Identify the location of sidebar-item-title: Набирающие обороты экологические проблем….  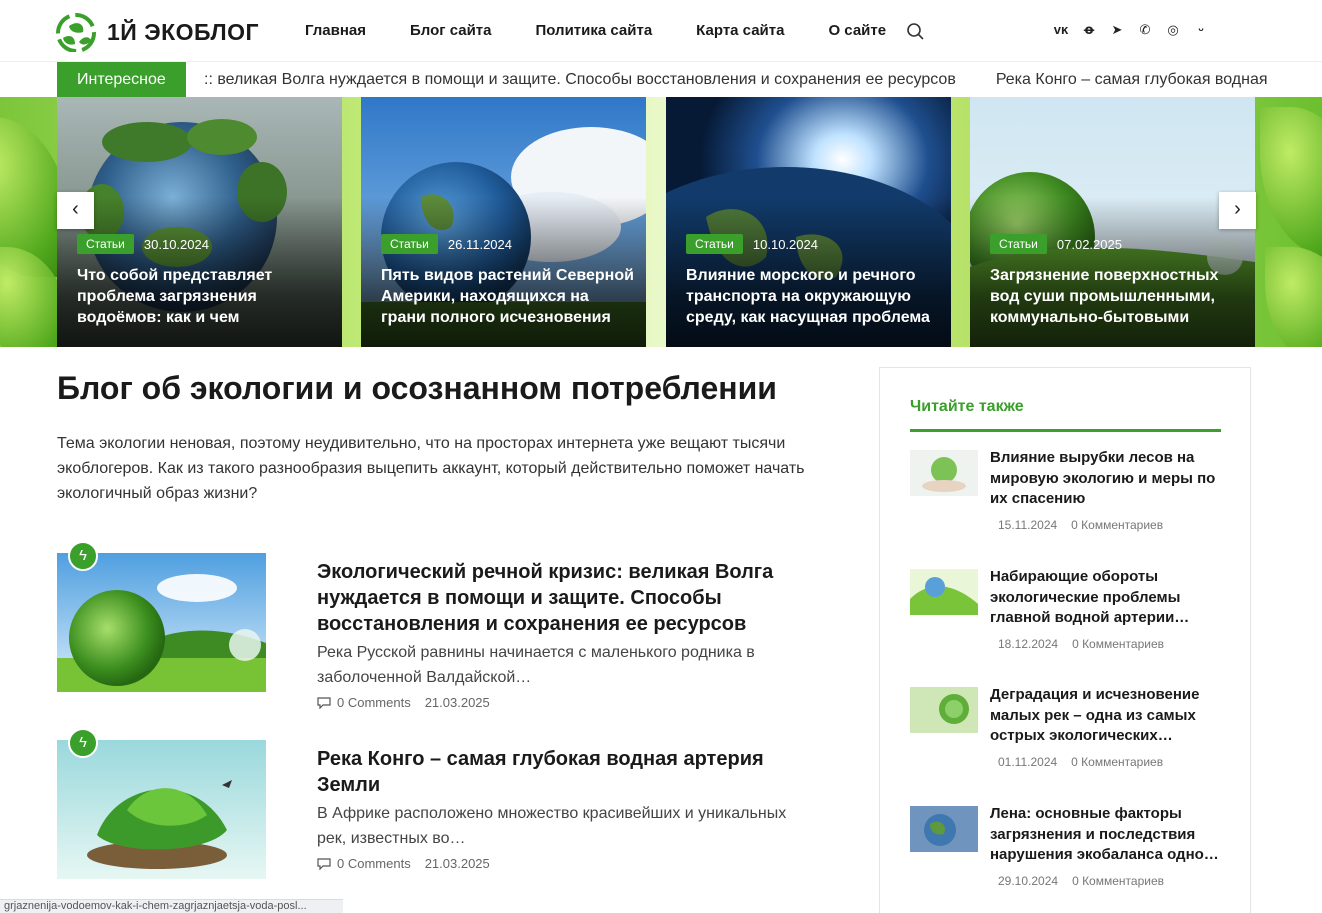
(1107, 598).